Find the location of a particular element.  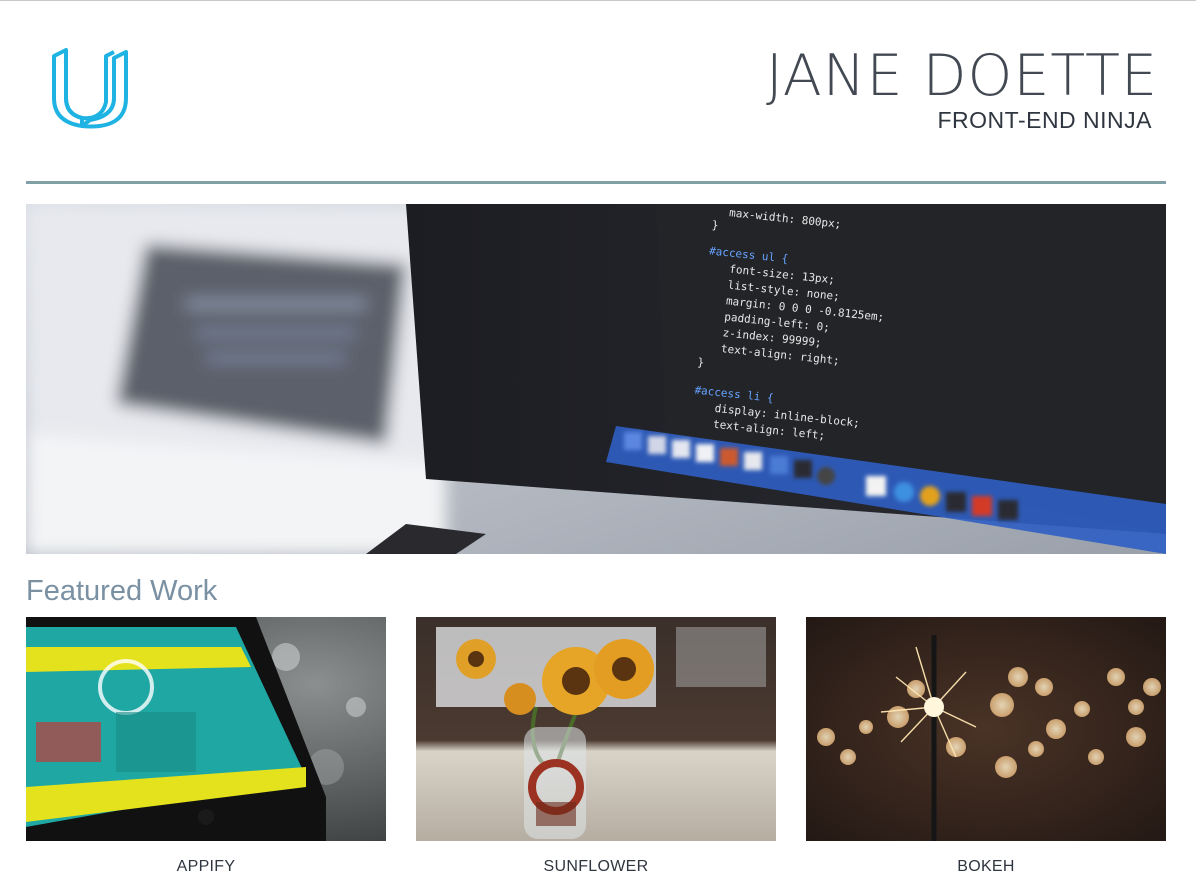

featured-item-caption: BOKEH is located at coordinates (986, 867).